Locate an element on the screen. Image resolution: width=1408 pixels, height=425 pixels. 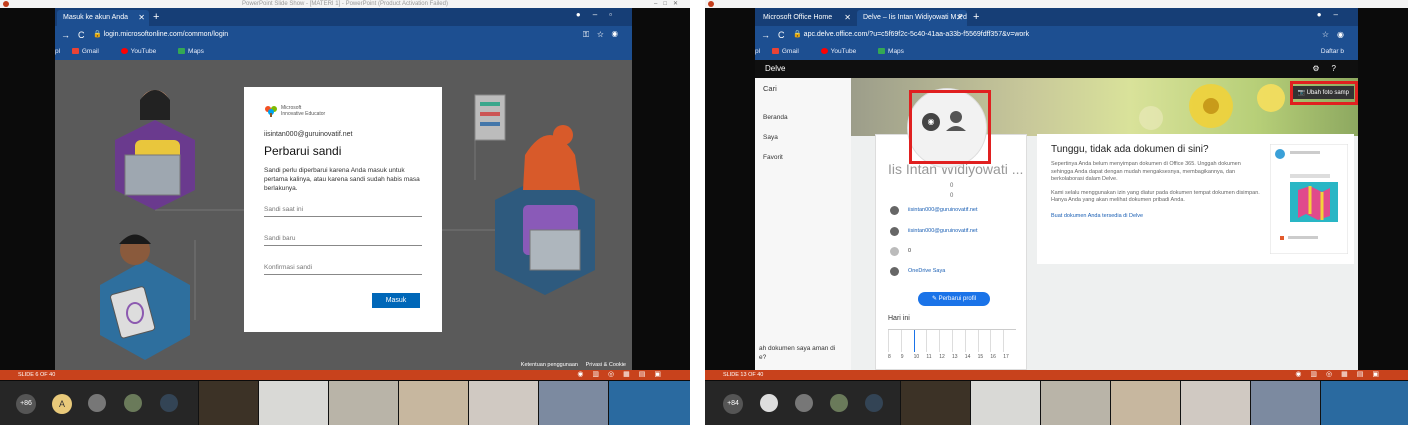
terms-link: Ketentuan penggunaan is located at coordinates (549, 365).